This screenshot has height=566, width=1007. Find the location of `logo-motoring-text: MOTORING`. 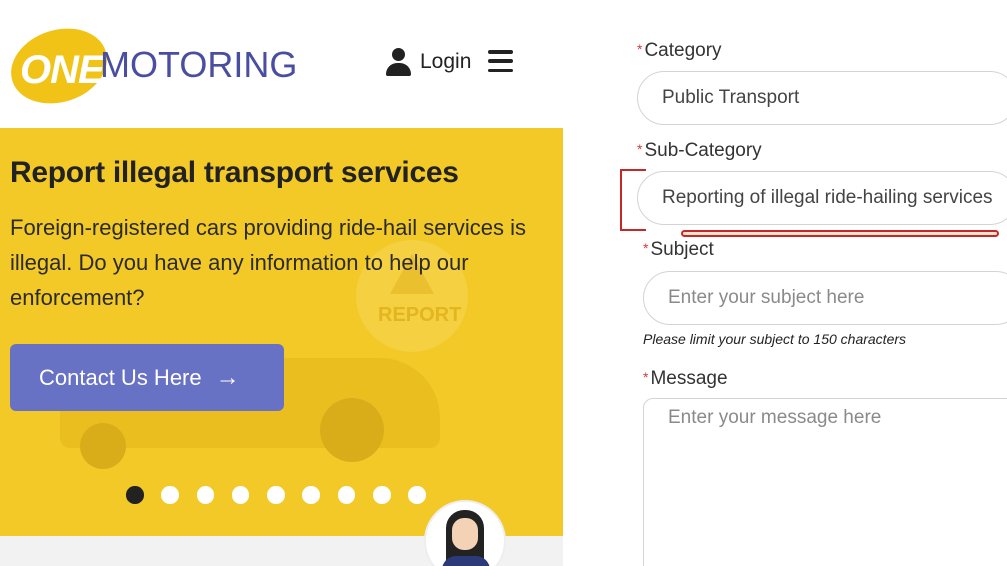

logo-motoring-text: MOTORING is located at coordinates (199, 64).